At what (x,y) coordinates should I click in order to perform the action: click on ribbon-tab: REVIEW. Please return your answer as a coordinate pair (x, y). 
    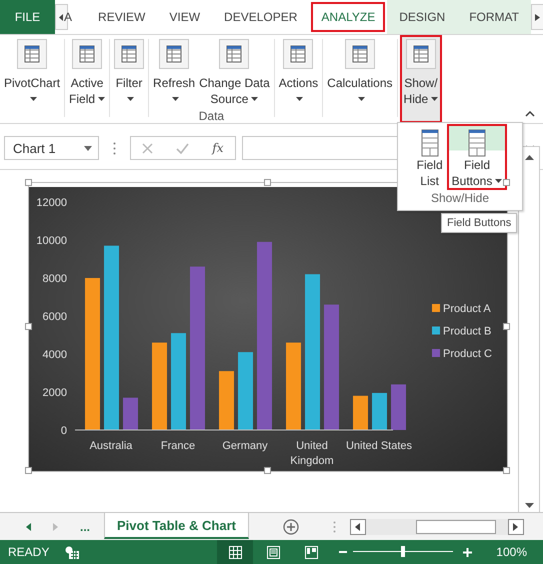
    Looking at the image, I should click on (122, 17).